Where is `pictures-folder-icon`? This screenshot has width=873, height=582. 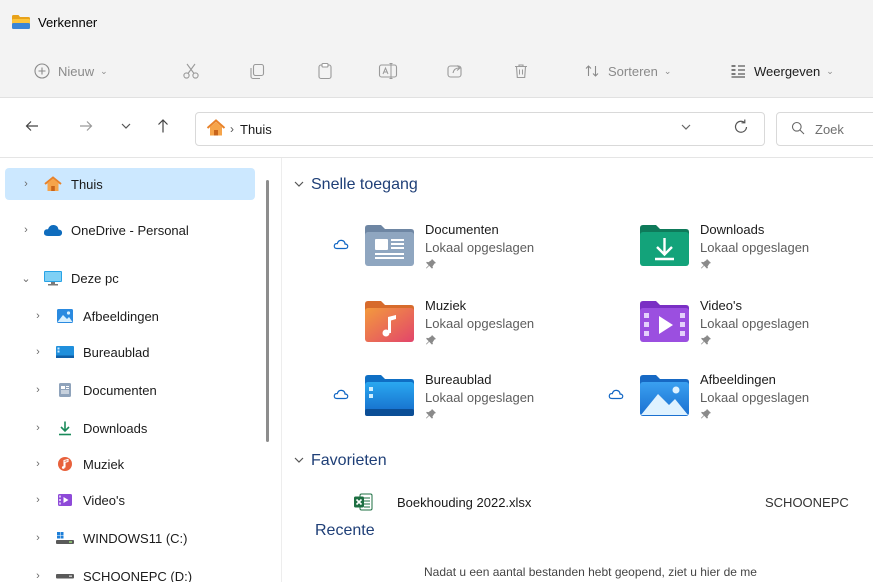
pictures-folder-icon is located at coordinates (664, 394).